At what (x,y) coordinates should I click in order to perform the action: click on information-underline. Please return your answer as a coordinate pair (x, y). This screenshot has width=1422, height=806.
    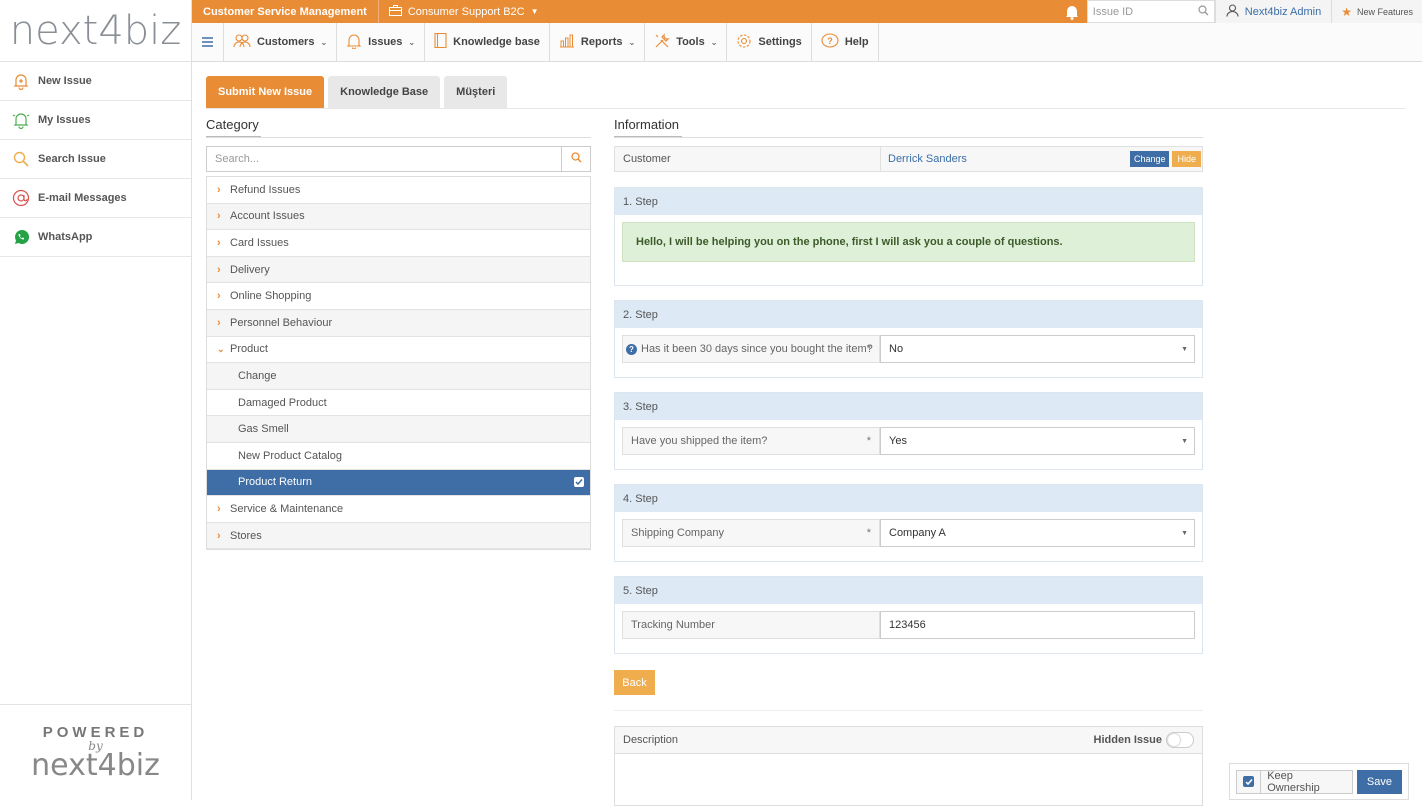
    Looking at the image, I should click on (648, 136).